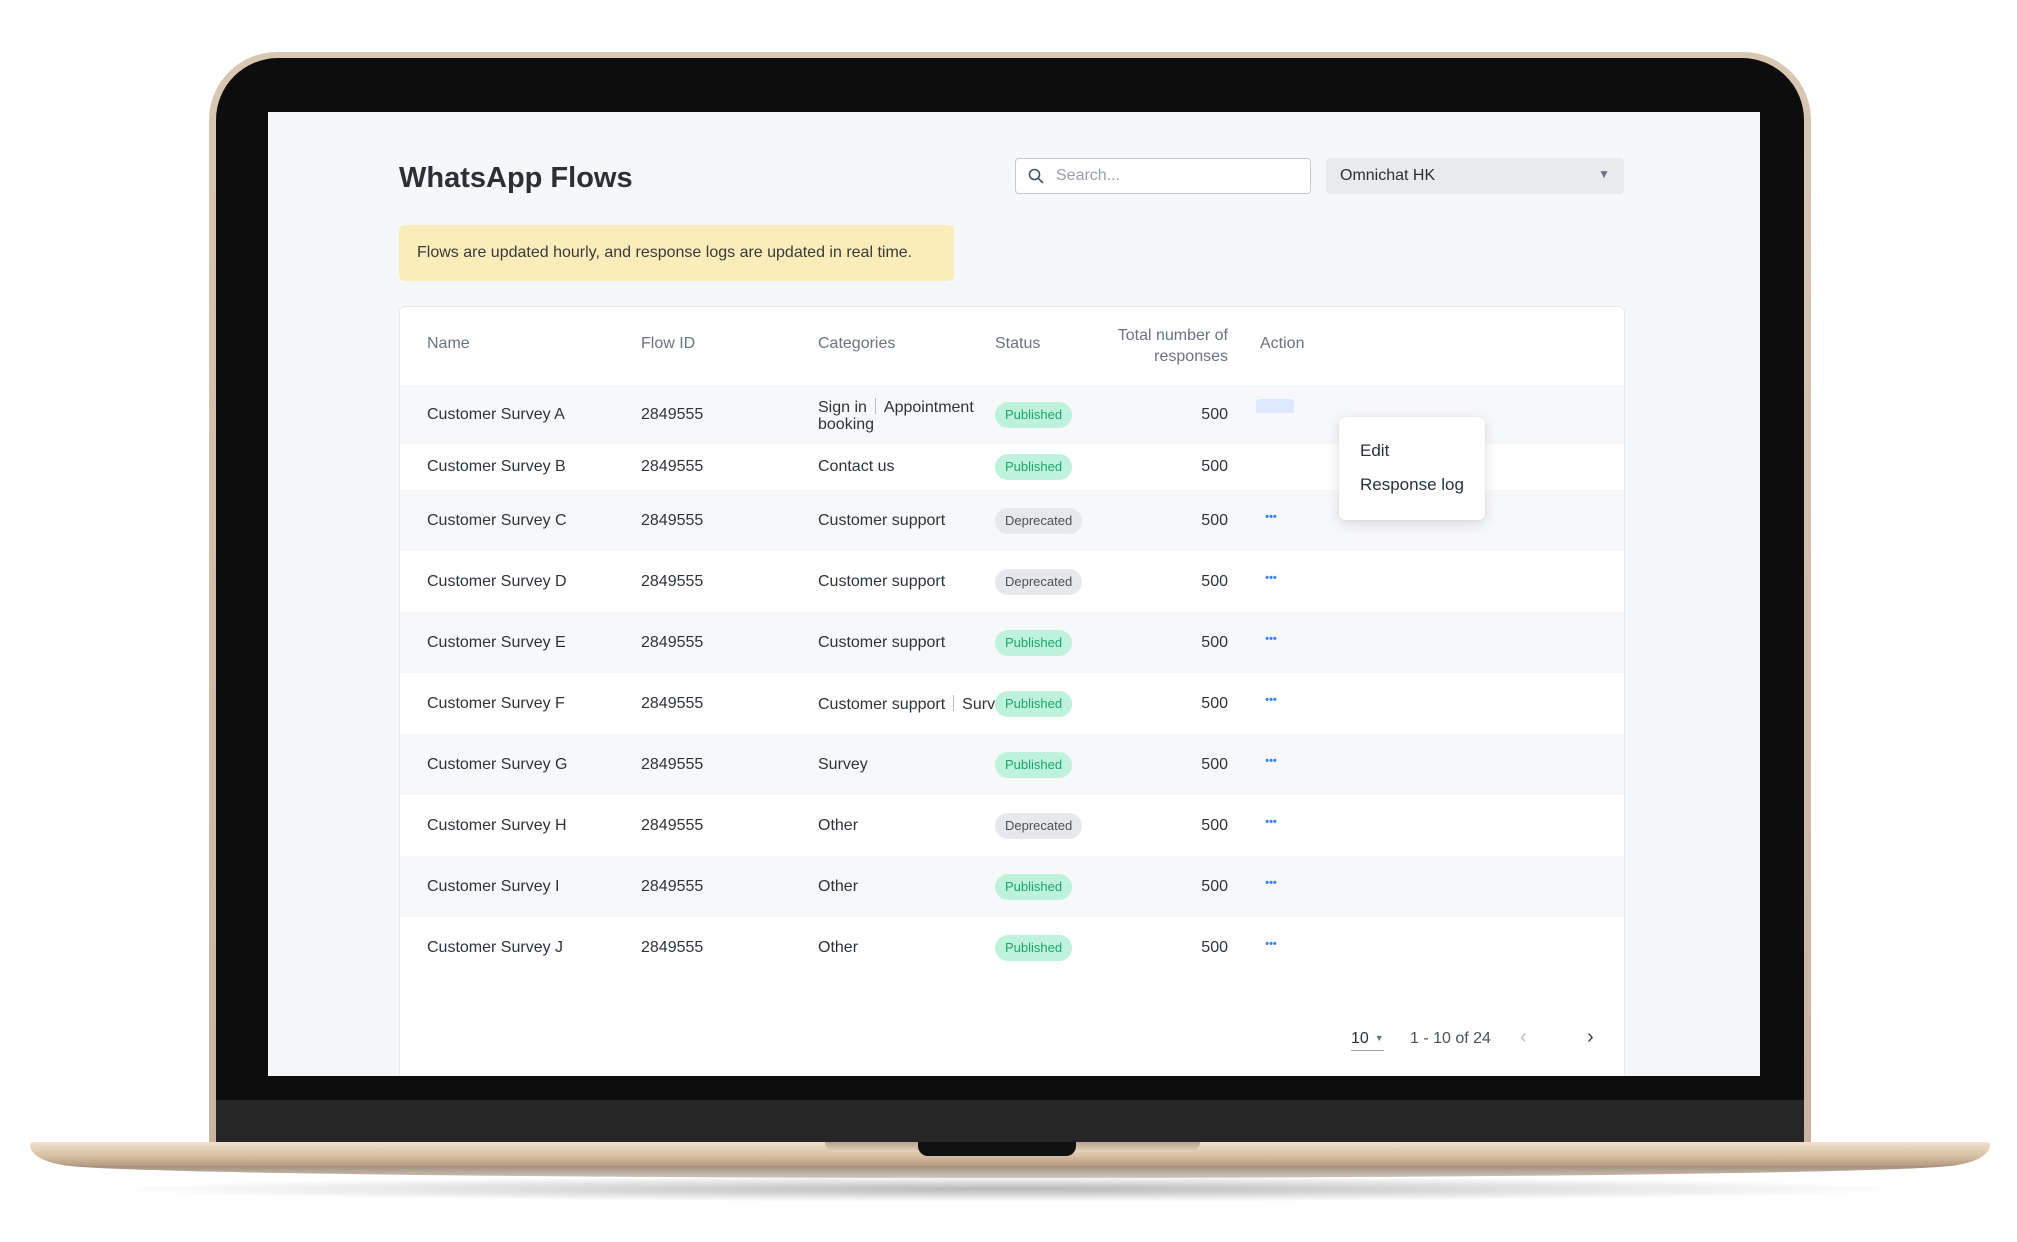  Describe the element at coordinates (1036, 176) in the screenshot. I see `search-icon` at that location.